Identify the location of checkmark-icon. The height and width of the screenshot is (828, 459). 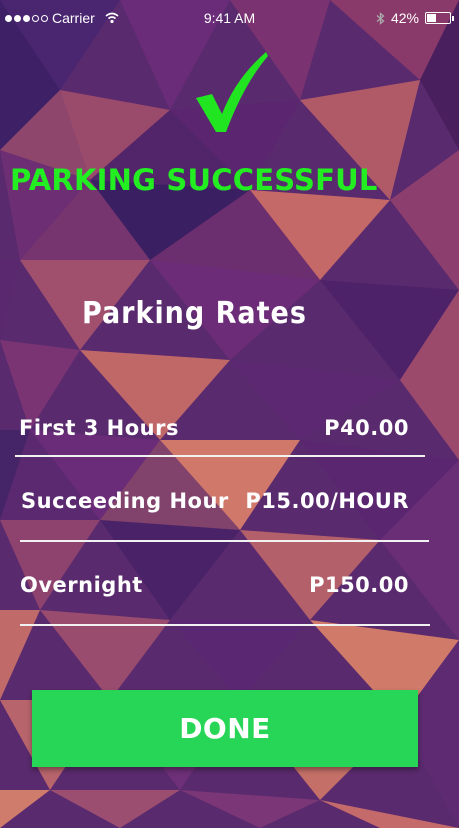
(232, 92).